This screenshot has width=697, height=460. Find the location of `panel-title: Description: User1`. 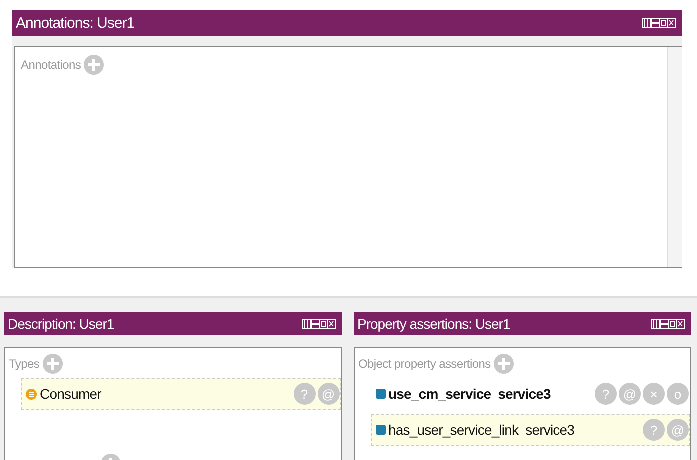

panel-title: Description: User1 is located at coordinates (61, 324).